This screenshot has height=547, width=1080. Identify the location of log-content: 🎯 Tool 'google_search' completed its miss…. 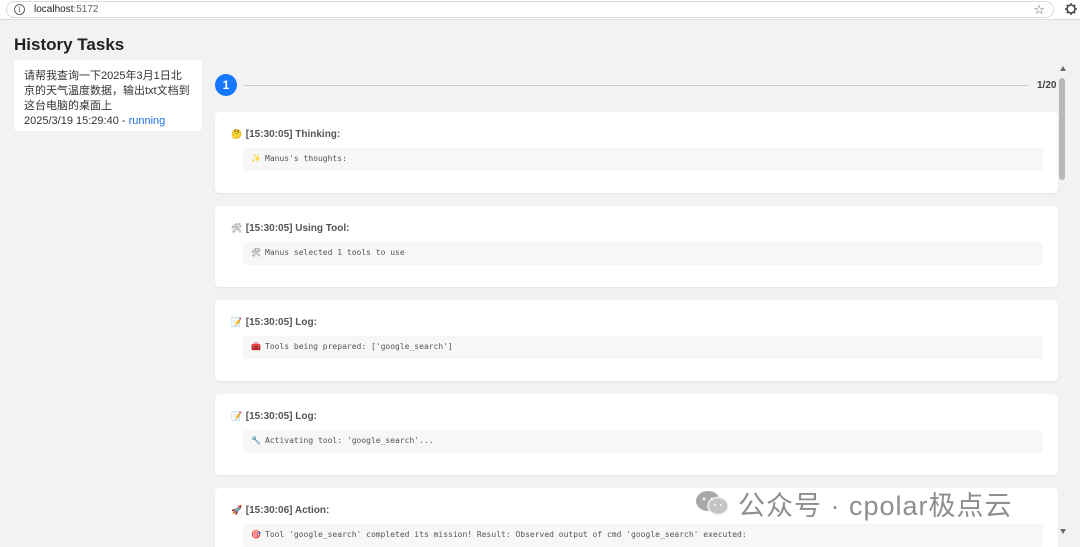
(643, 535).